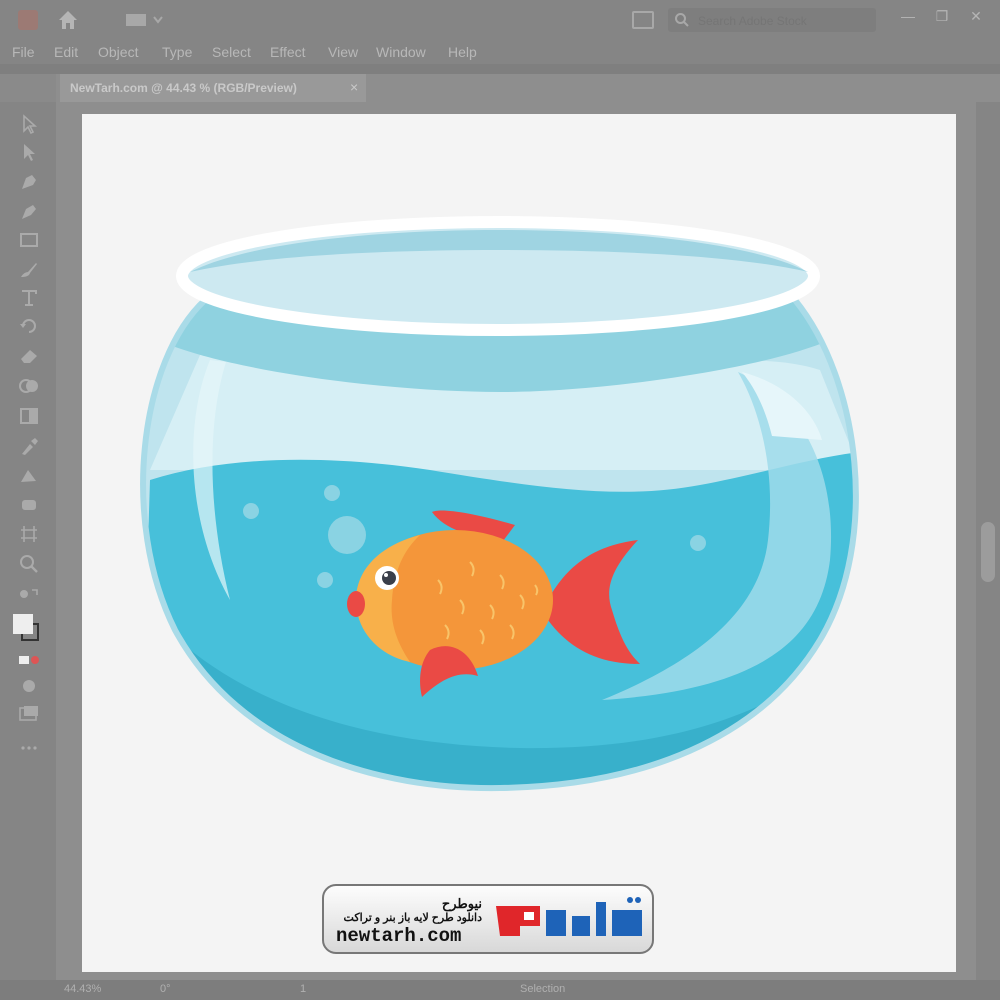  Describe the element at coordinates (543, 989) in the screenshot. I see `status-mode: Selection` at that location.